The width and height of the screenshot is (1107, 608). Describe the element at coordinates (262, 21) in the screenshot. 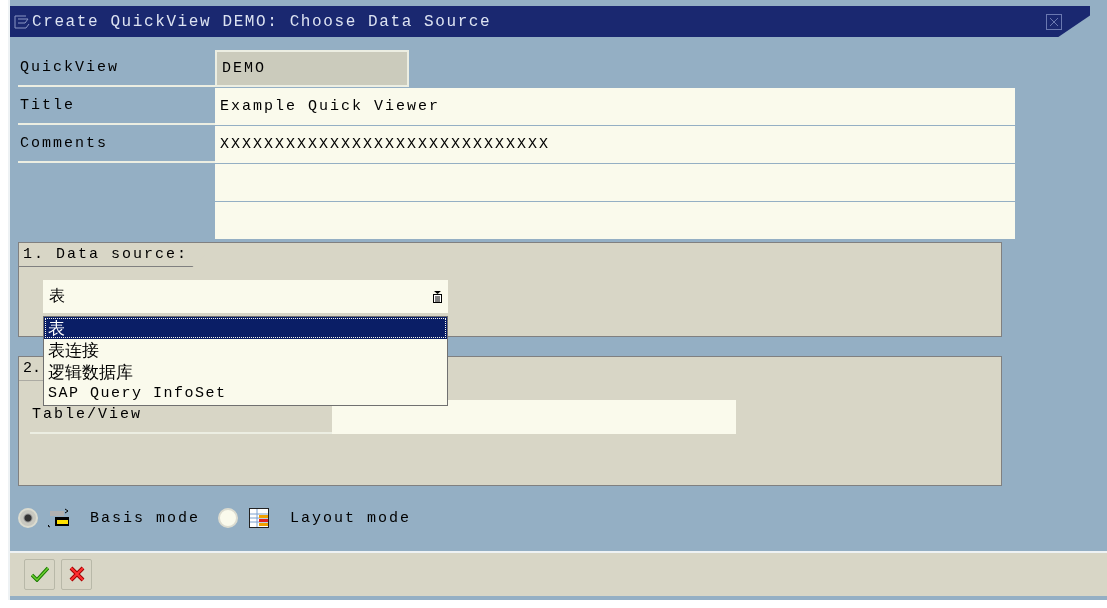

I see `window-title: Create QuickView DEMO: Choose Data Source` at that location.